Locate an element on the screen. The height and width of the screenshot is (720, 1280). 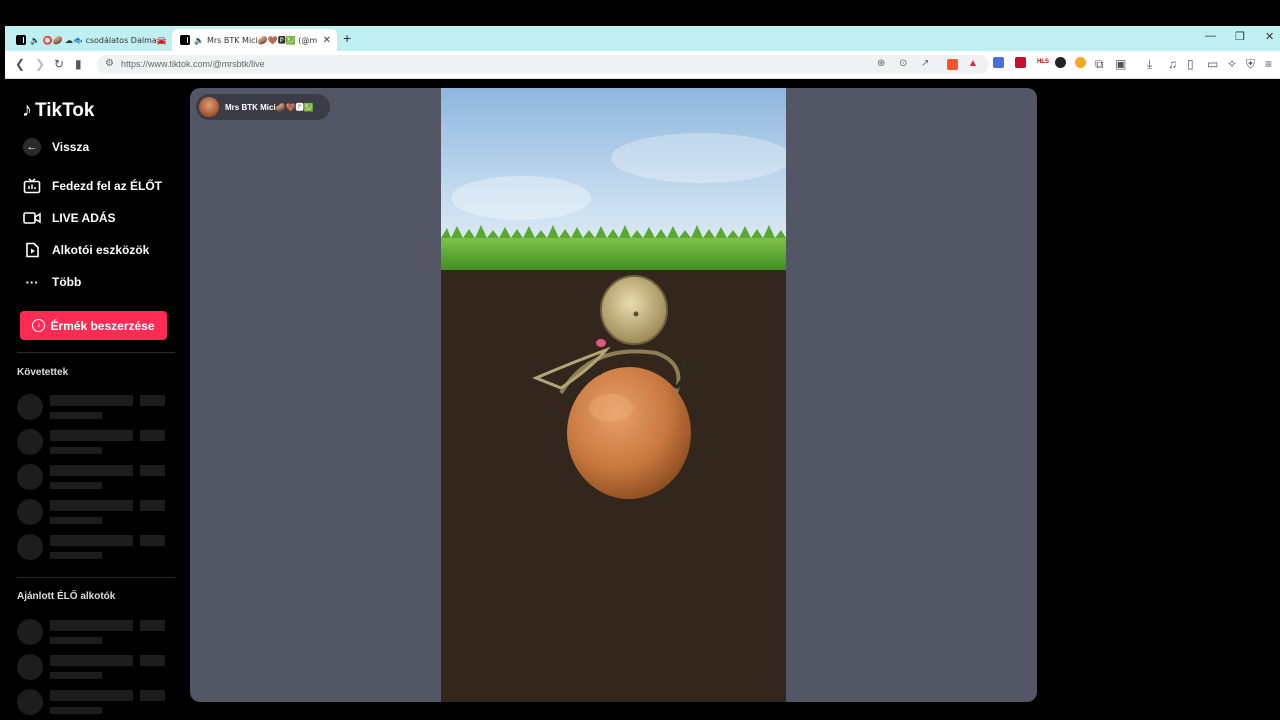
bookmark-icon: ▮ is located at coordinates (78, 64).